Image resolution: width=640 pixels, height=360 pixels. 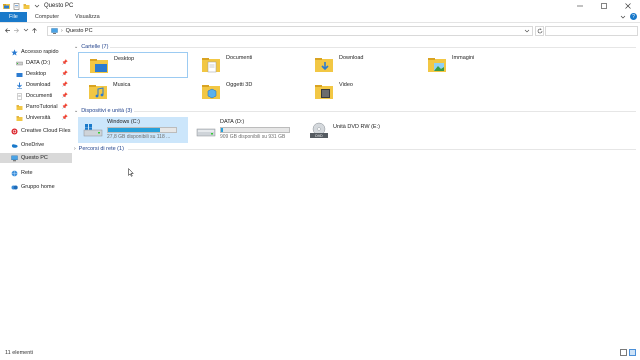 I want to click on network-icon, so click(x=14, y=173).